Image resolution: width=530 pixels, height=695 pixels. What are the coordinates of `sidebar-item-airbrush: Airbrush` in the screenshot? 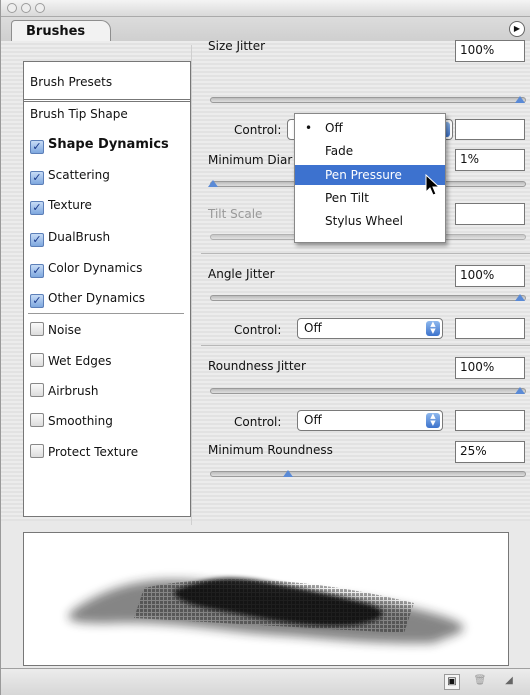 It's located at (64, 391).